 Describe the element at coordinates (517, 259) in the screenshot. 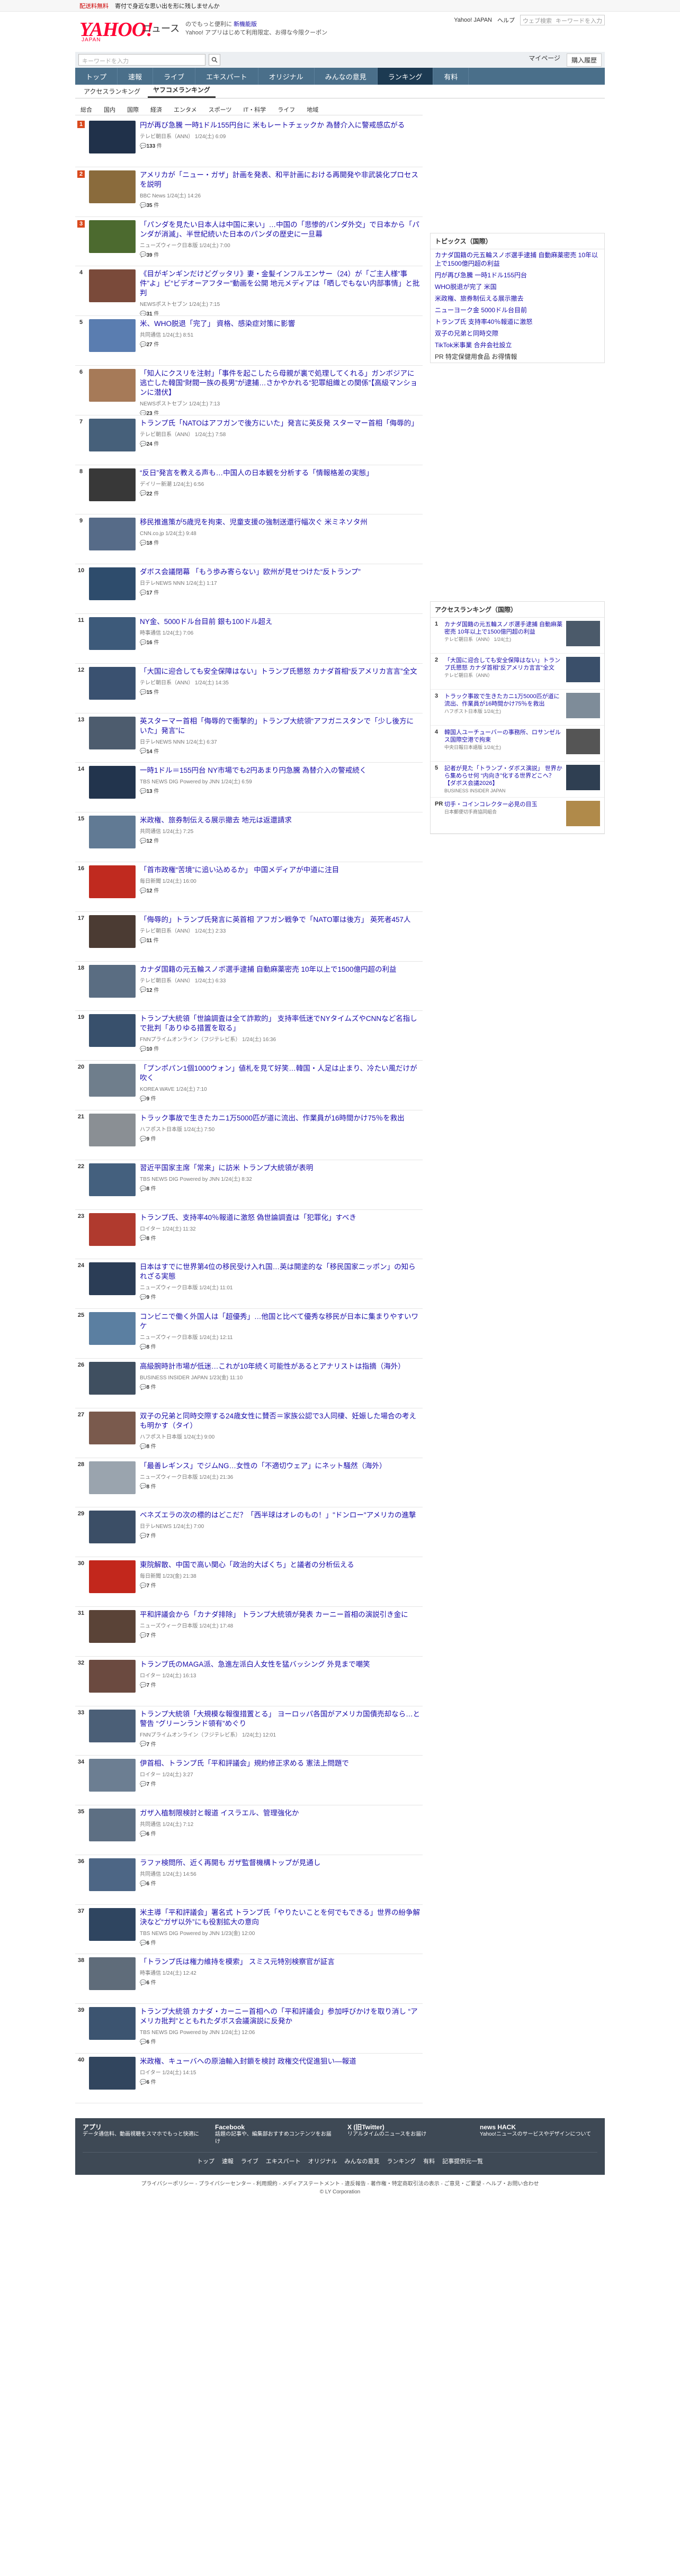

I see `topic-link: カナダ国籍の元五輪スノボ選手逮捕 自動麻薬密売 10年以上で1500億円超の利益` at that location.